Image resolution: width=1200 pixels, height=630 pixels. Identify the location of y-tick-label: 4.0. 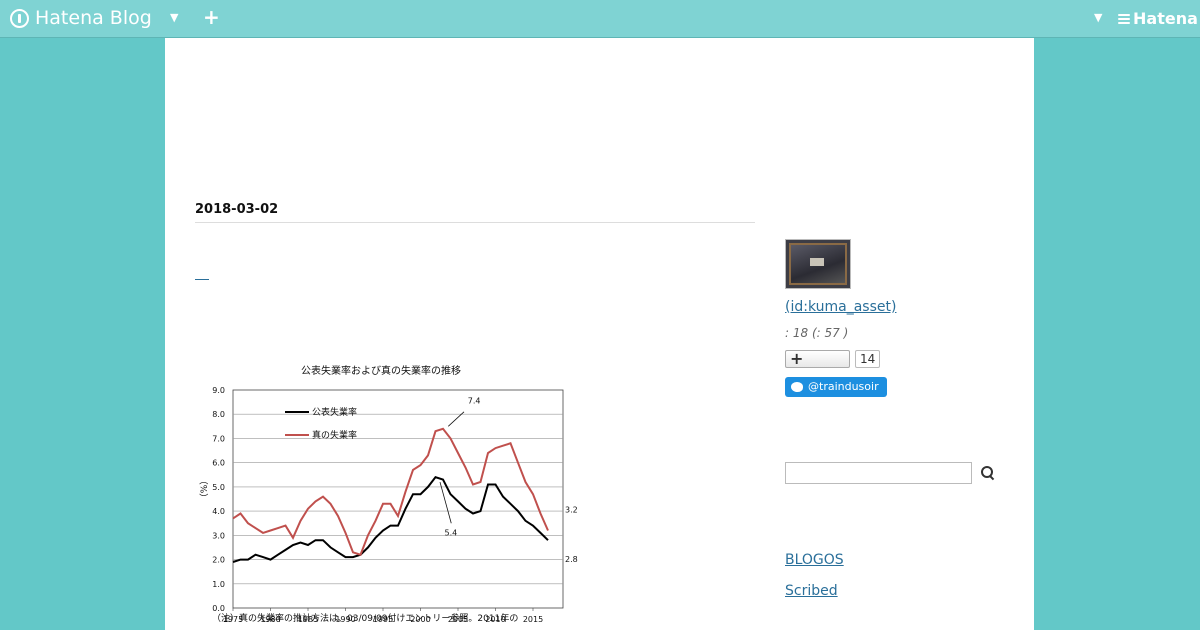
(218, 511).